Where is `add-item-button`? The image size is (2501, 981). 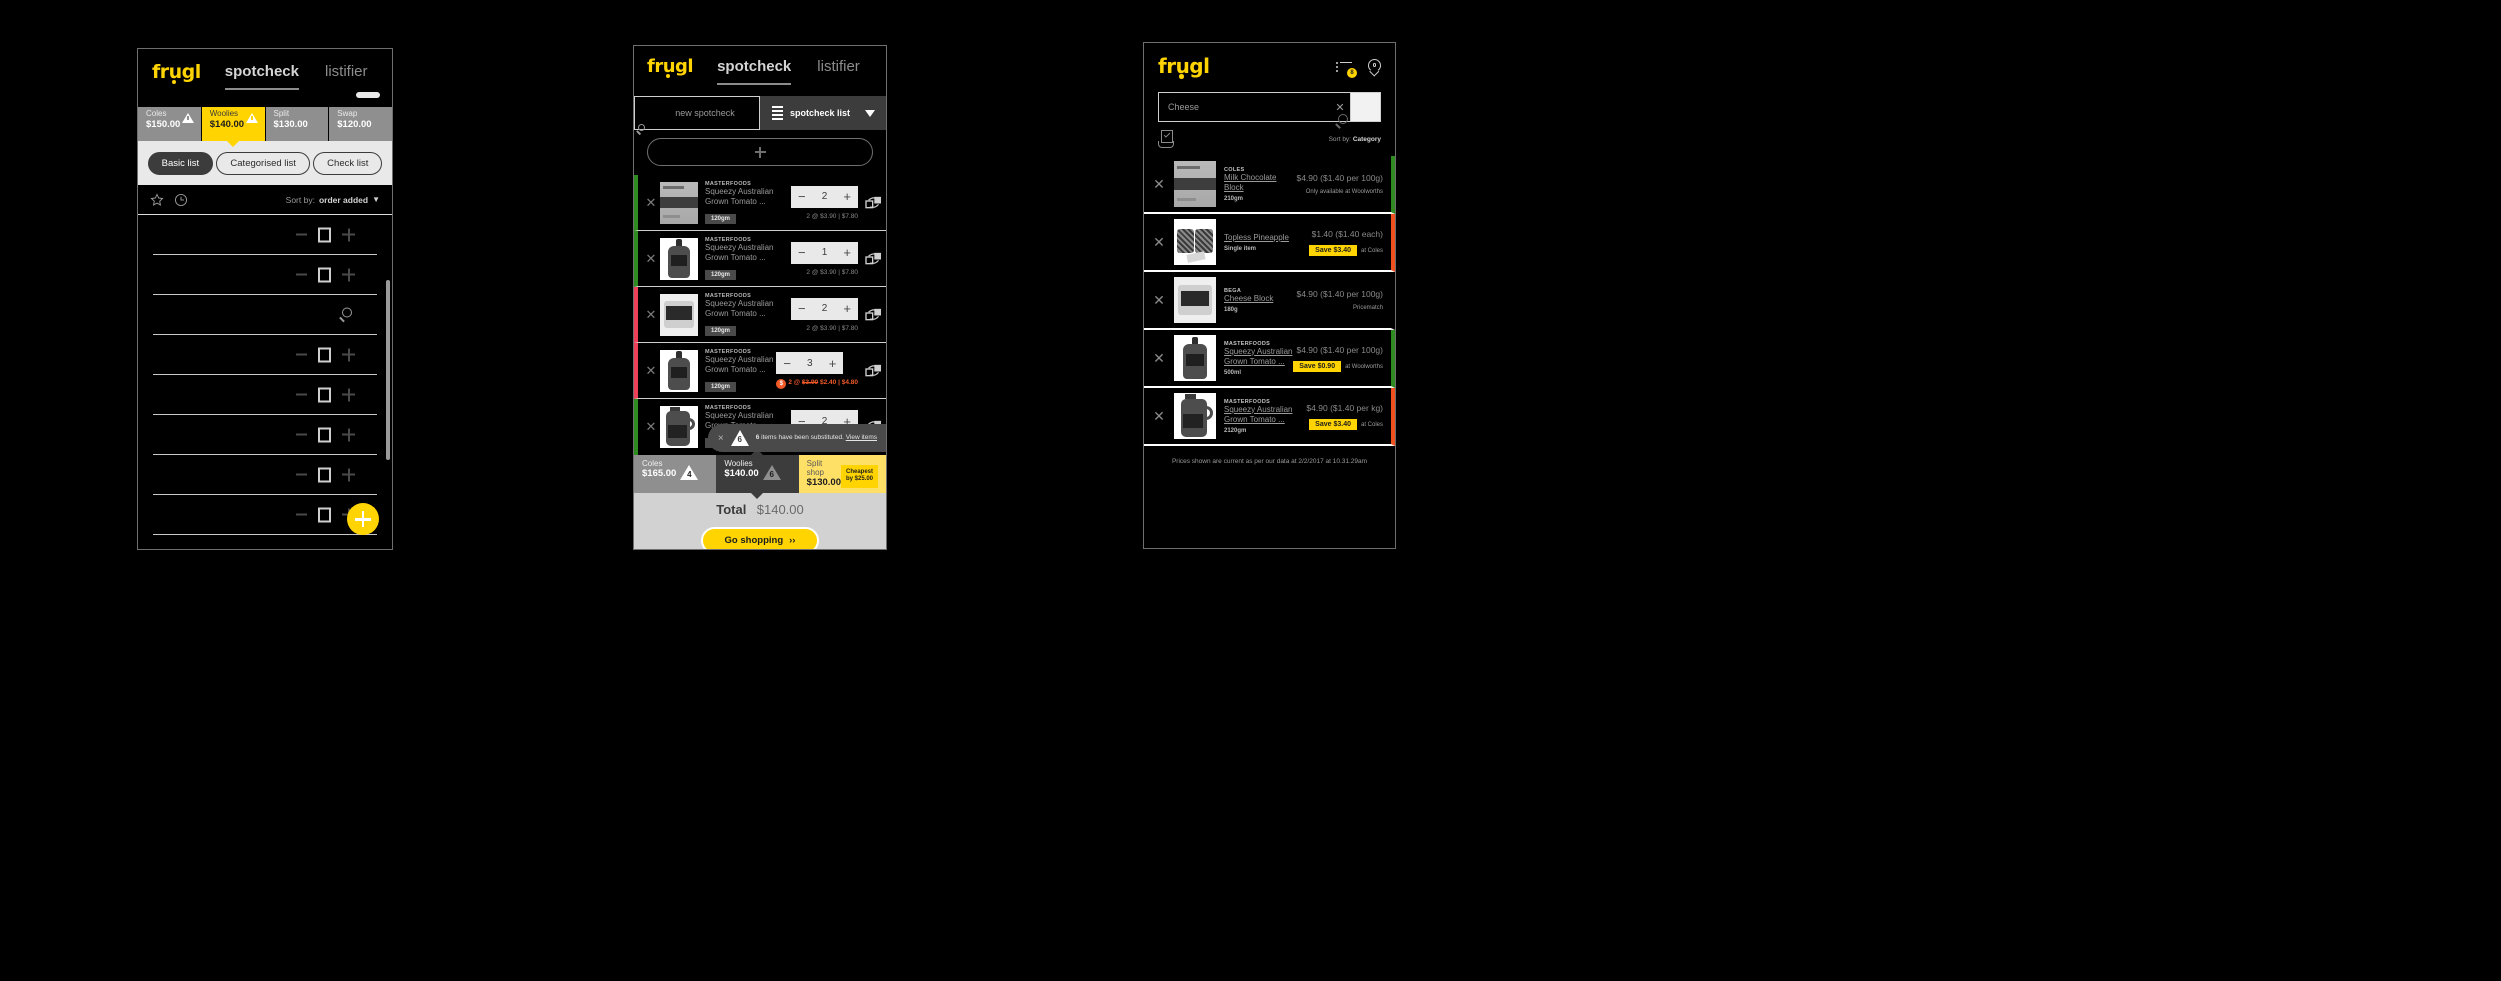
add-item-button is located at coordinates (760, 152).